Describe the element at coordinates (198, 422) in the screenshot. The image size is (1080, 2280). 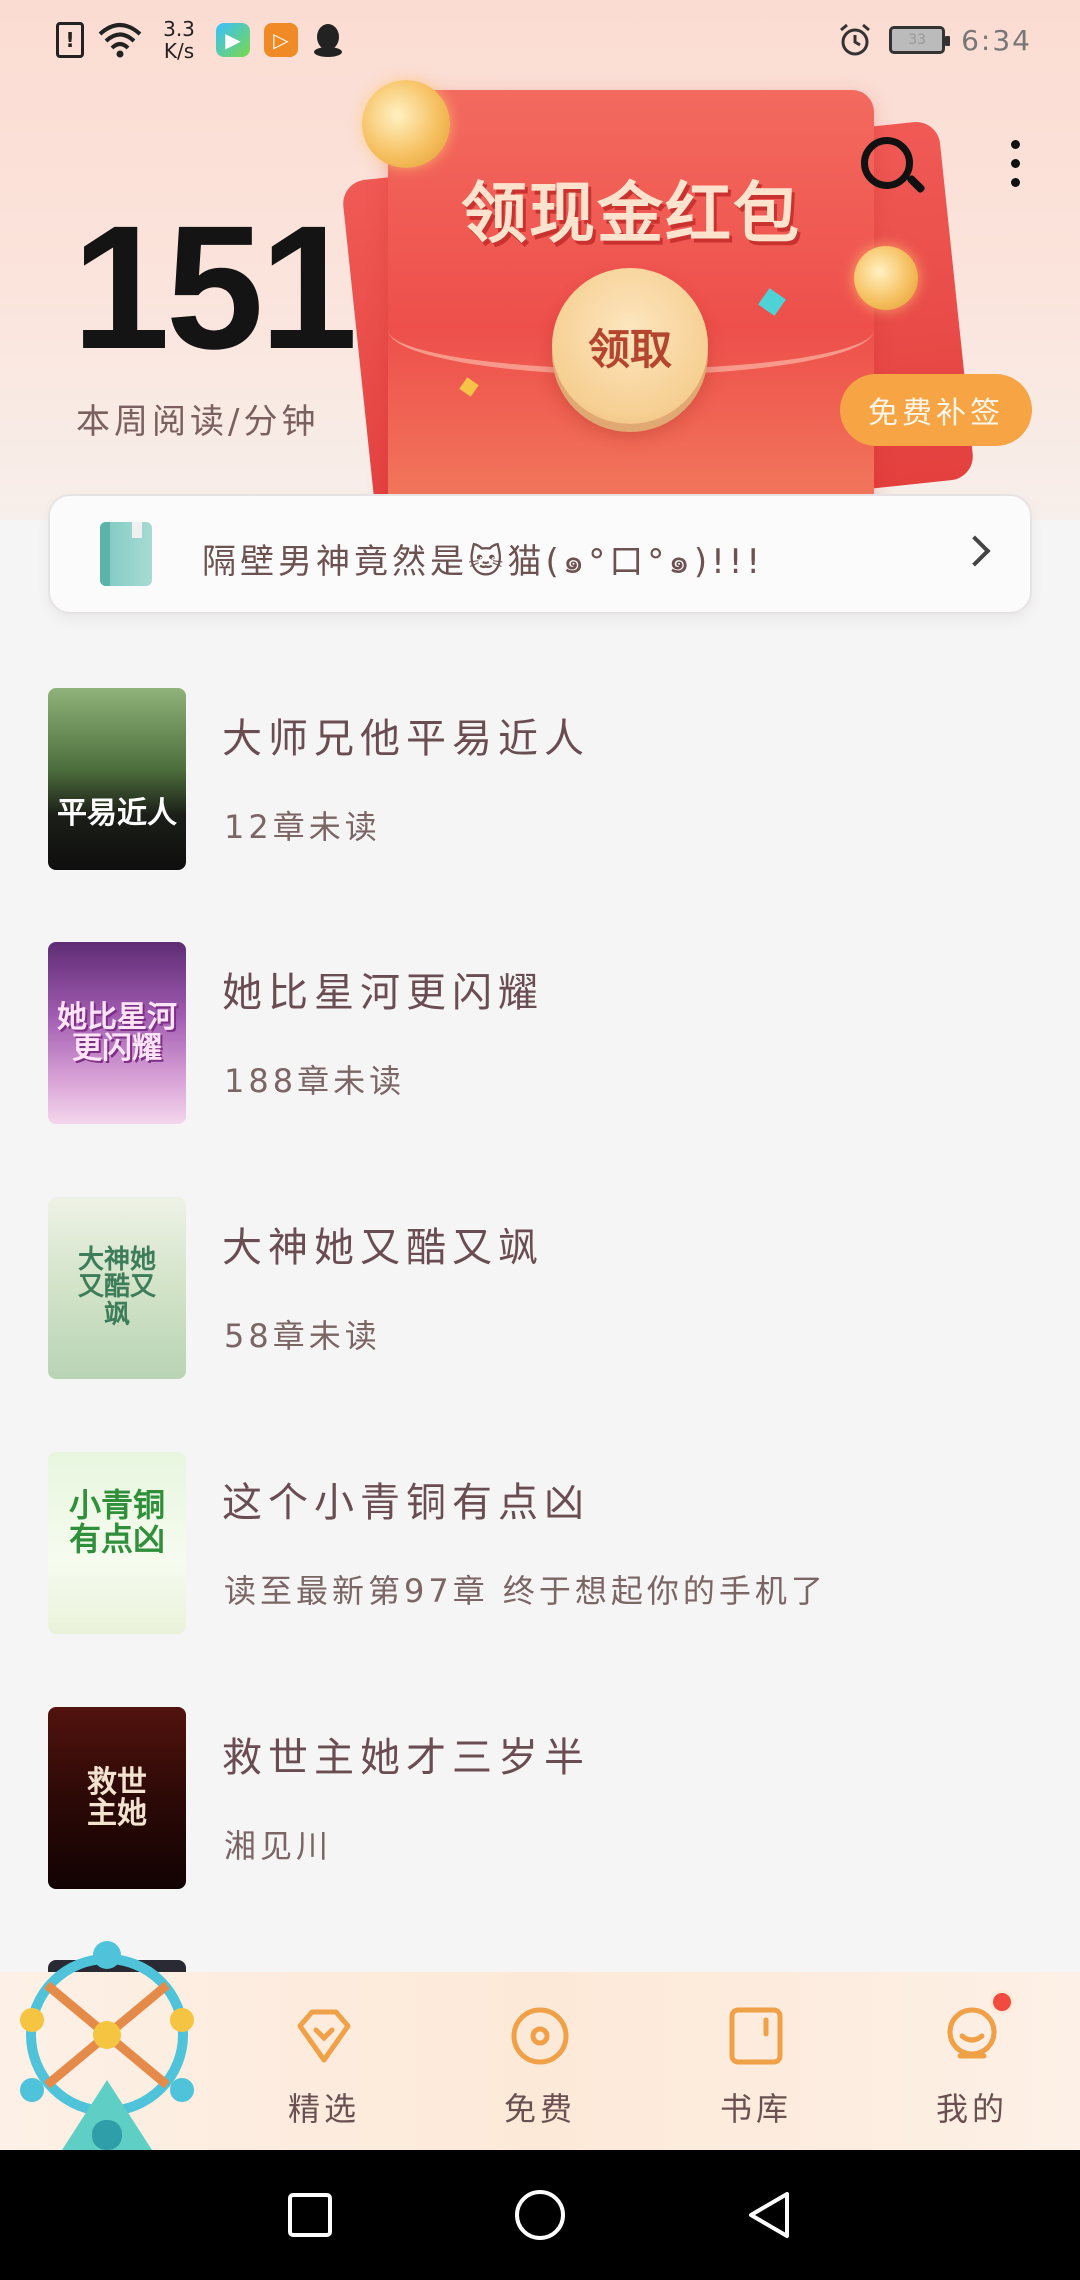
I see `weekly-reading-label: 本周阅读/分钟` at that location.